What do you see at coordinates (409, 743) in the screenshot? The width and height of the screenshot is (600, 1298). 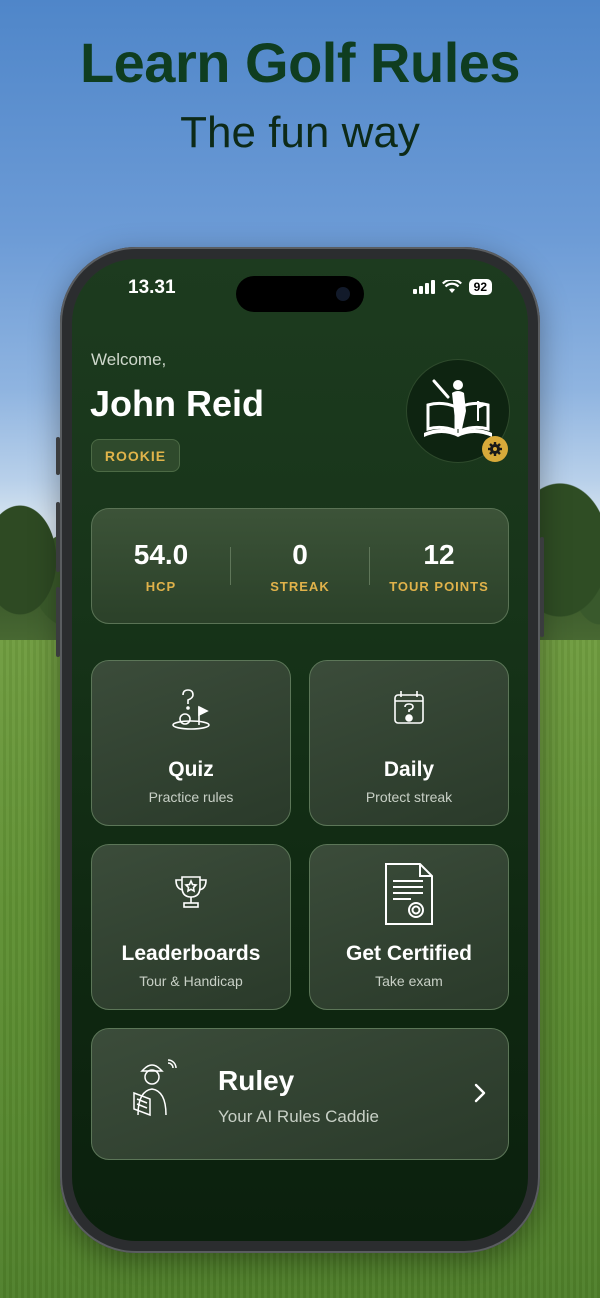 I see `daily-card: Daily Protect streak` at bounding box center [409, 743].